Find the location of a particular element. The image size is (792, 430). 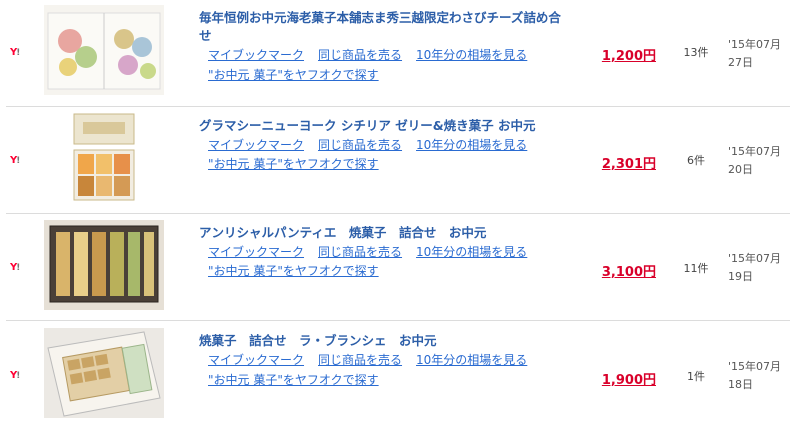

bid-count: 6件 is located at coordinates (696, 160).